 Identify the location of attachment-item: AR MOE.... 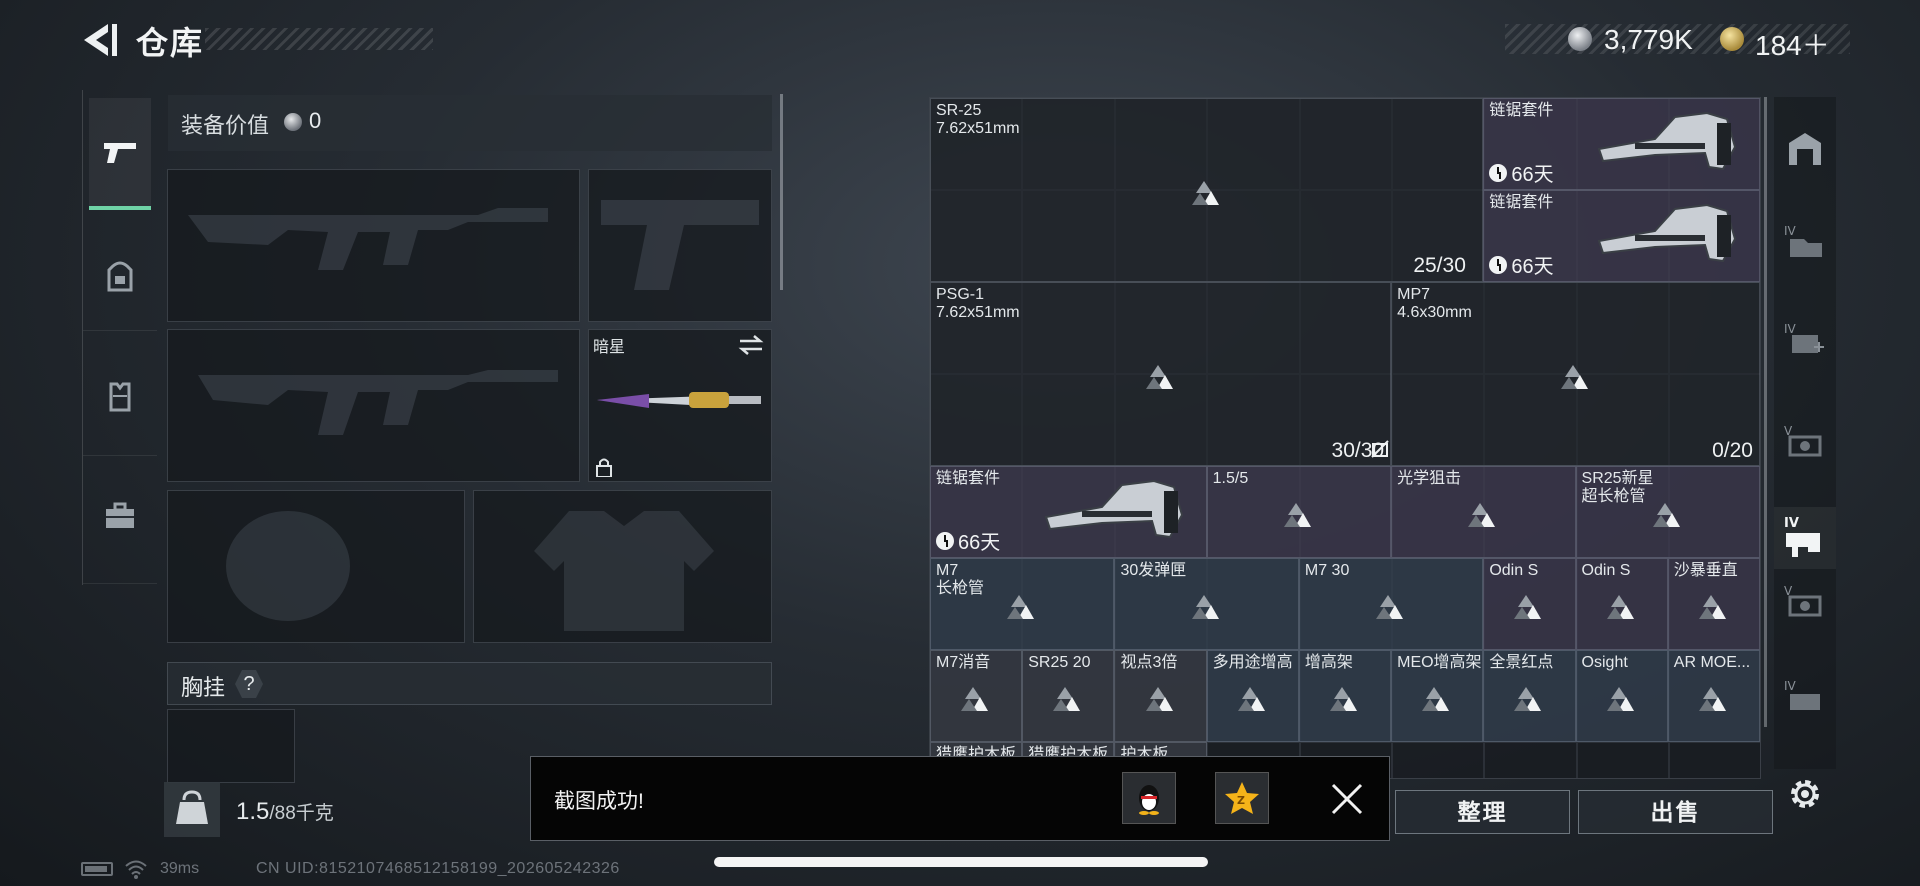
(1713, 696).